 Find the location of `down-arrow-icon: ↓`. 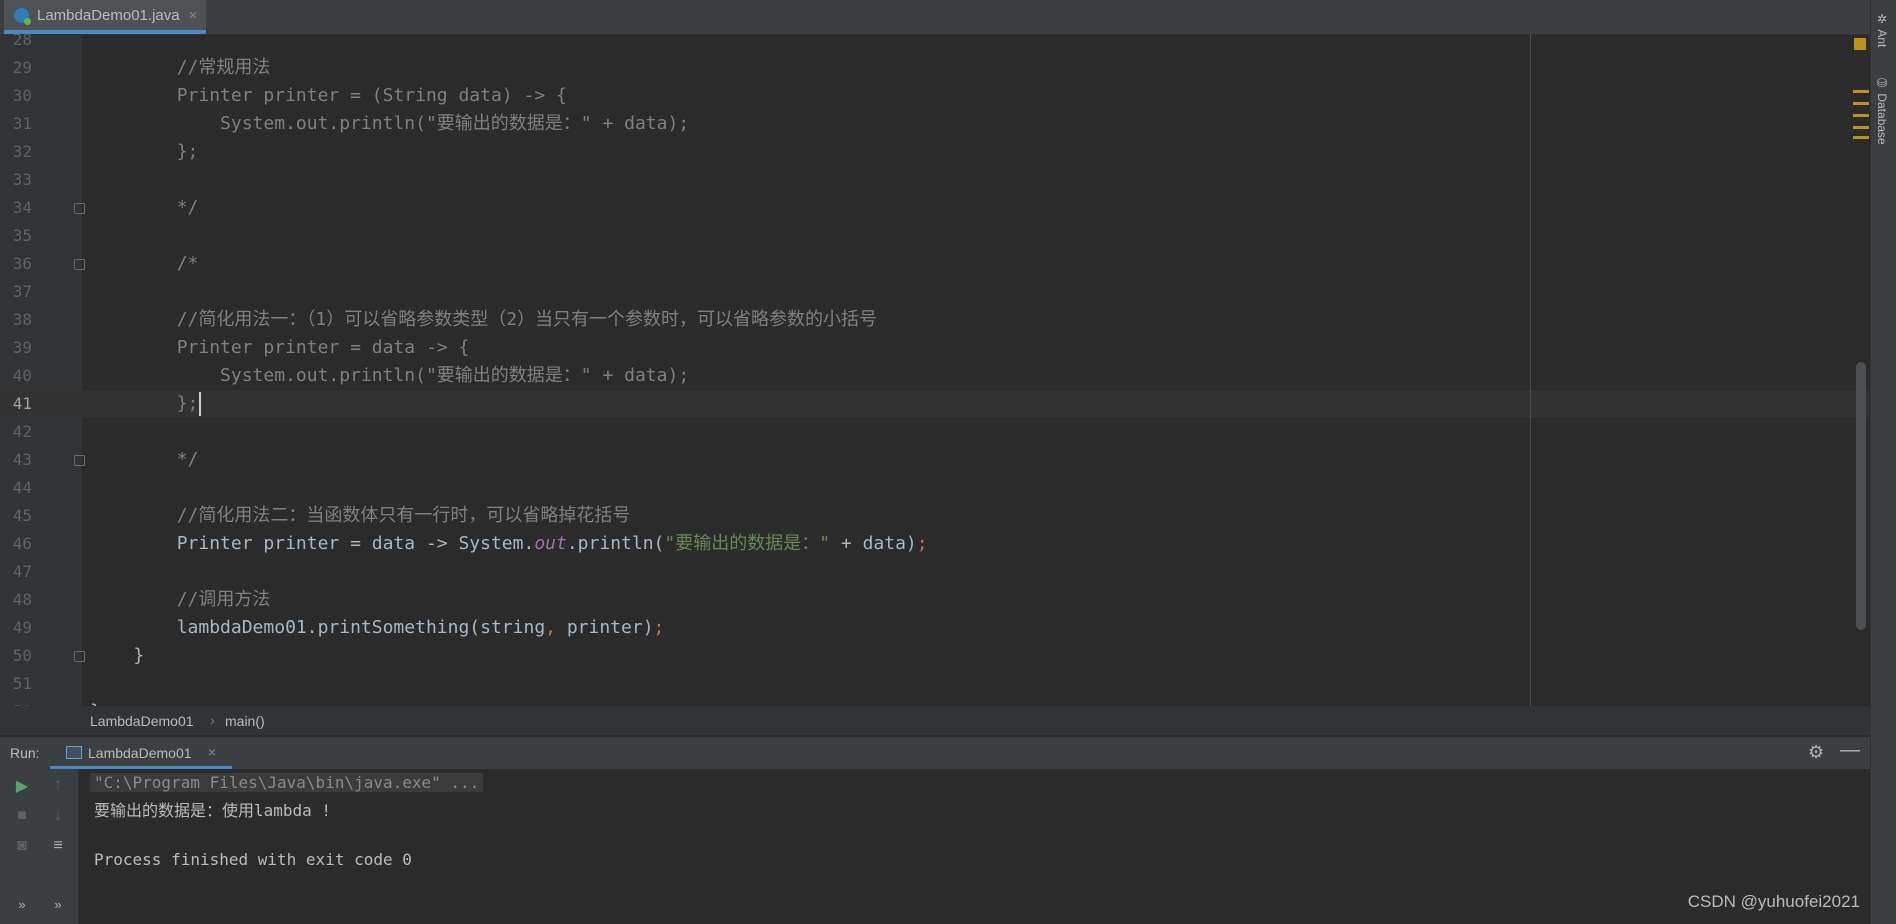

down-arrow-icon: ↓ is located at coordinates (58, 816).